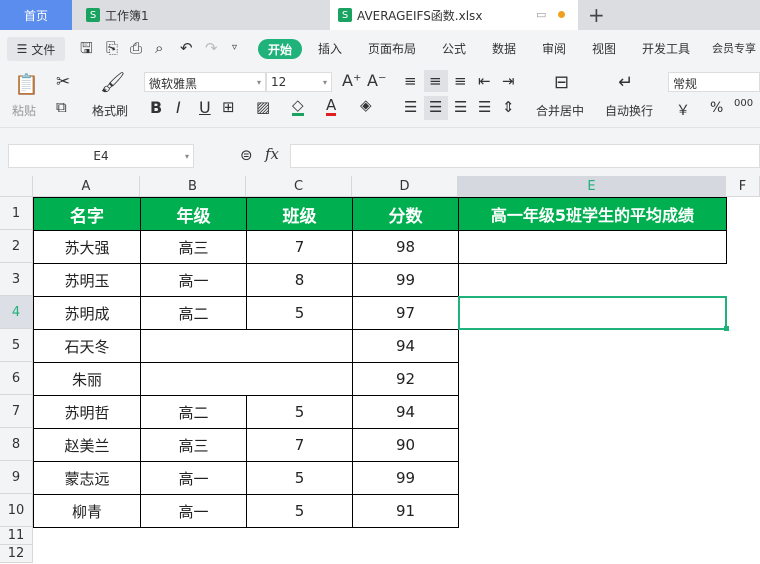 The width and height of the screenshot is (760, 564). What do you see at coordinates (86, 48) in the screenshot?
I see `save-icon: 🖫` at bounding box center [86, 48].